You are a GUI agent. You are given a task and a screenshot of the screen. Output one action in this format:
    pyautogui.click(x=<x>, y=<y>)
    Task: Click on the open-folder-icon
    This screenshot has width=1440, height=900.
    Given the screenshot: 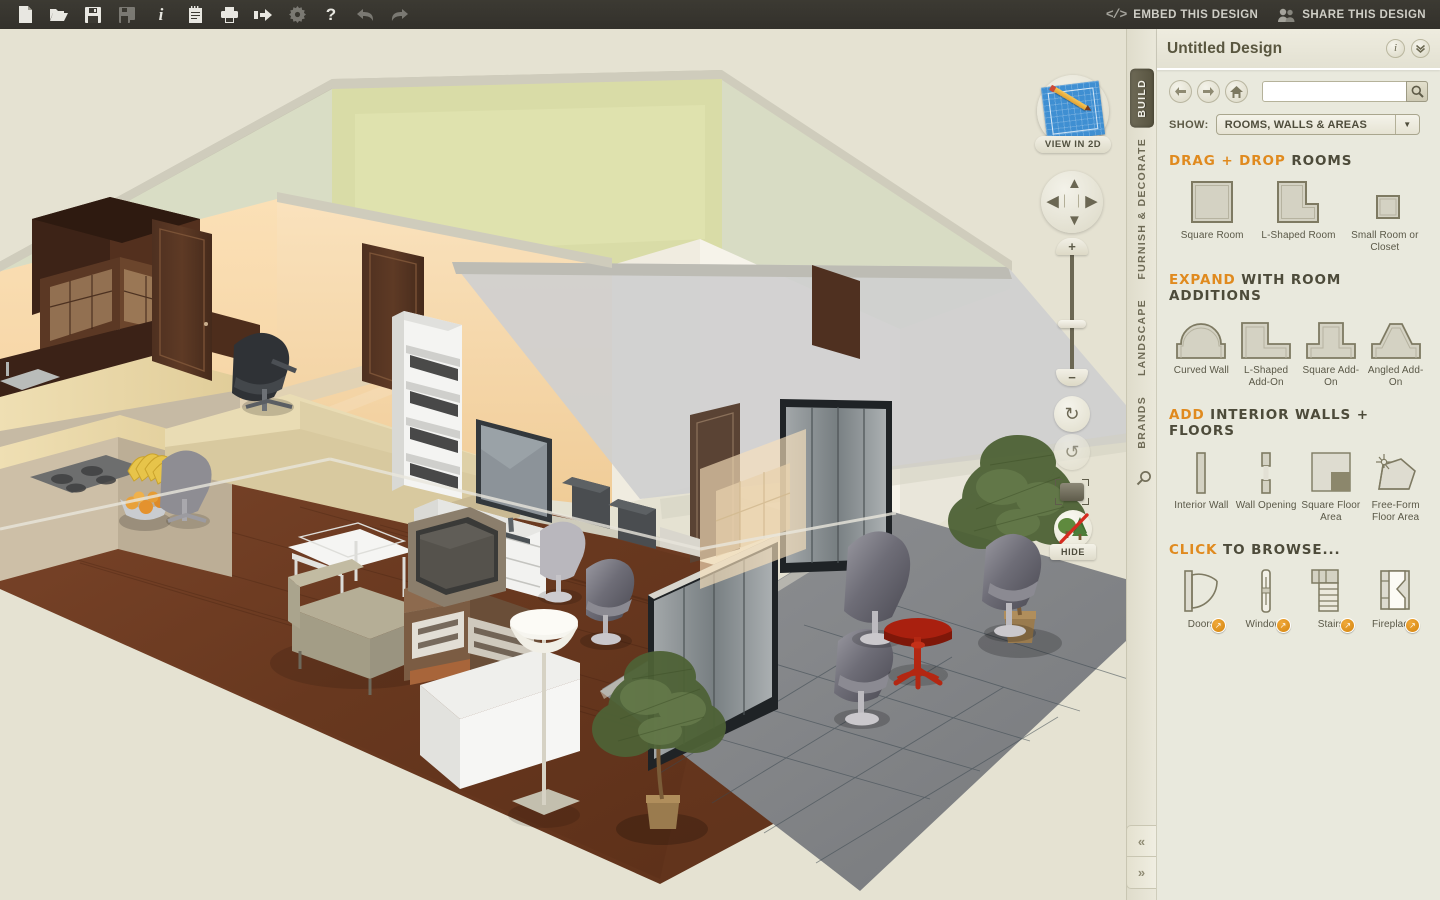 What is the action you would take?
    pyautogui.click(x=59, y=14)
    